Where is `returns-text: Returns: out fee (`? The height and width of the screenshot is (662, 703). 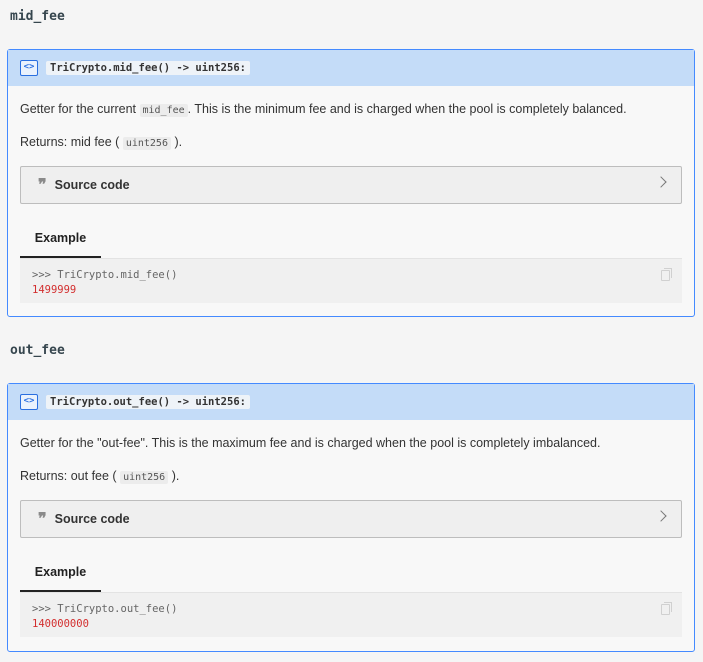
returns-text: Returns: out fee ( is located at coordinates (70, 476).